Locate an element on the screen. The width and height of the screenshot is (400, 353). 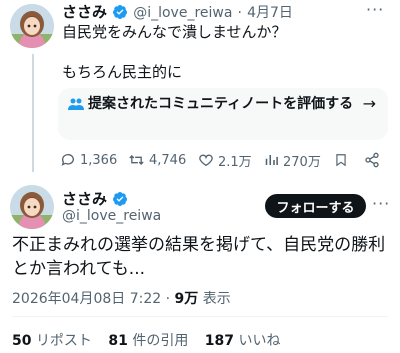
retweet-button: 4,746 is located at coordinates (157, 160).